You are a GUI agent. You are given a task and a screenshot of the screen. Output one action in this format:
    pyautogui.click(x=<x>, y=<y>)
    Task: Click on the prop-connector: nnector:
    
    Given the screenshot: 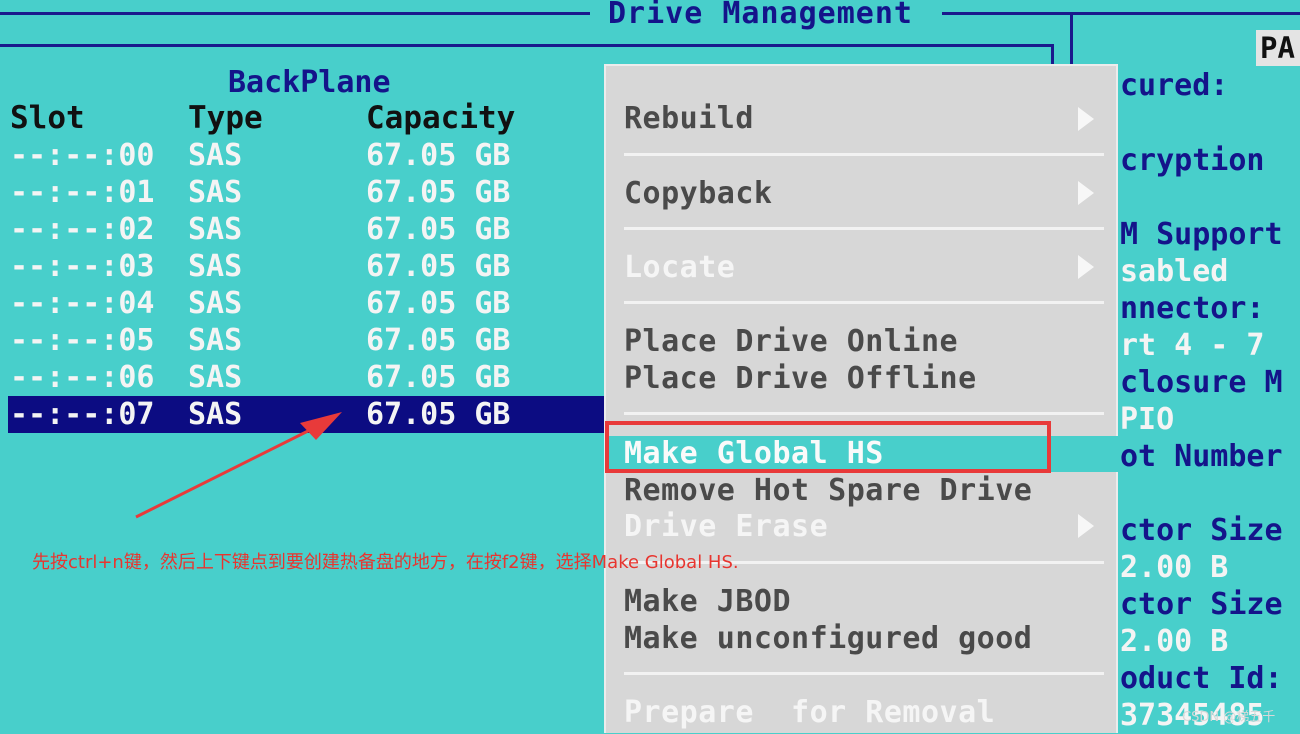 What is the action you would take?
    pyautogui.click(x=1192, y=308)
    